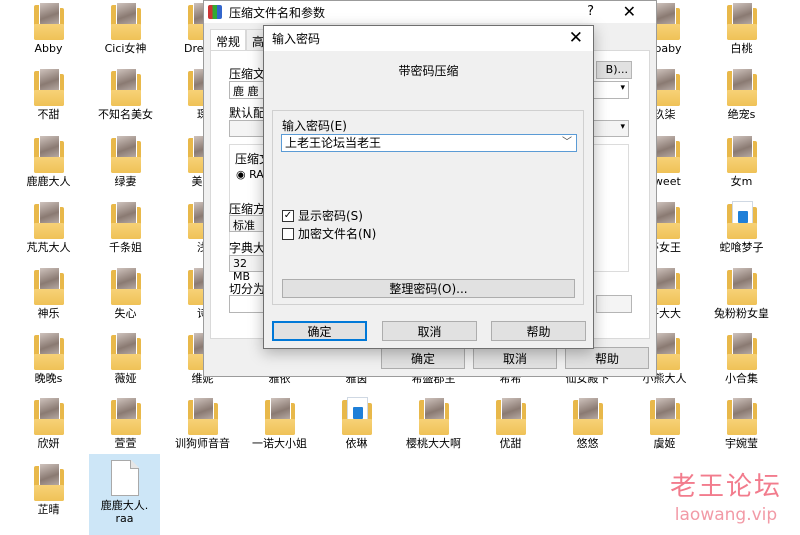 The width and height of the screenshot is (800, 535). I want to click on archive-file-icon, so click(124, 478).